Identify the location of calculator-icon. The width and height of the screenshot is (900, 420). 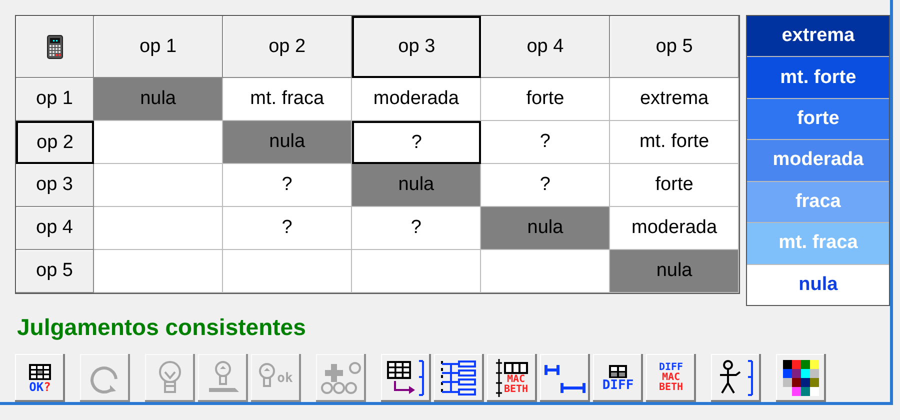
(54, 46).